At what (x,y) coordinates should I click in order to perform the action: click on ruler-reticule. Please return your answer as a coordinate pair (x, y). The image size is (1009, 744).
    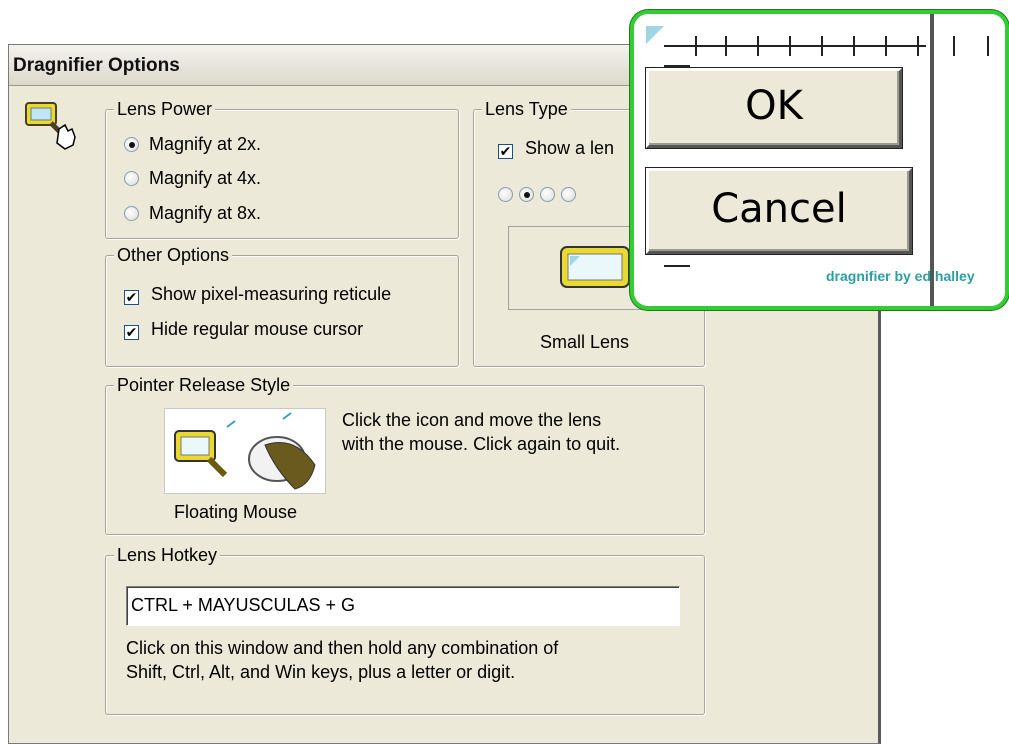
    Looking at the image, I should click on (826, 160).